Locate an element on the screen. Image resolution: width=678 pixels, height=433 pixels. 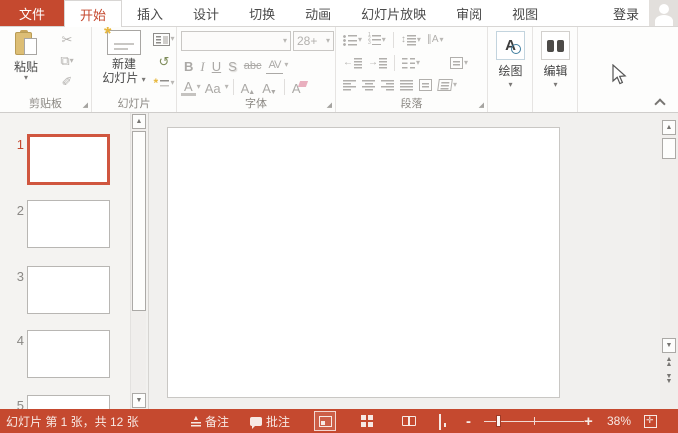
align-left-button is located at coordinates (349, 85).